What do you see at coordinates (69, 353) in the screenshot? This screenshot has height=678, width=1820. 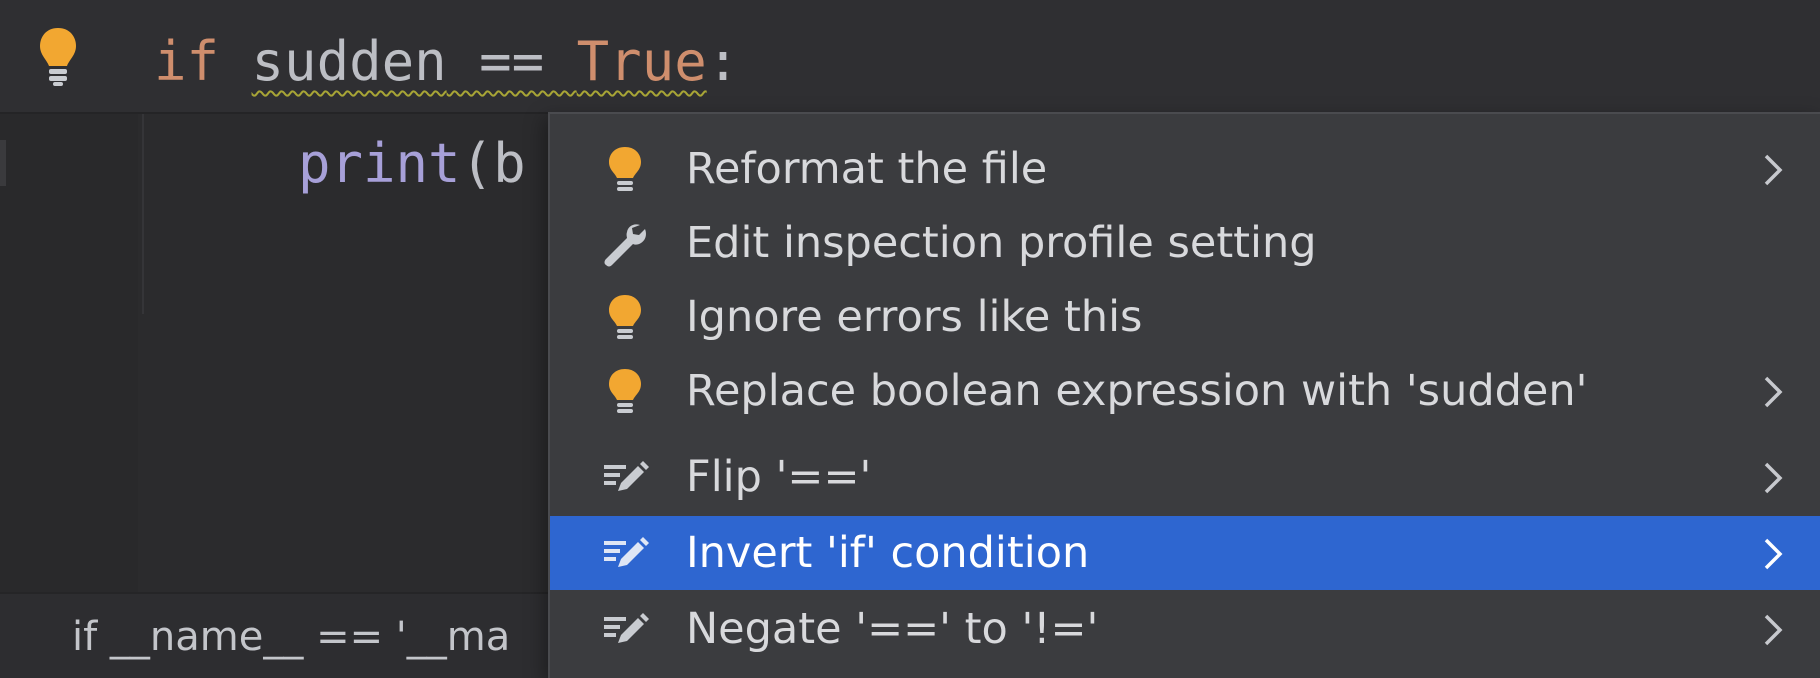 I see `editor-gutter` at bounding box center [69, 353].